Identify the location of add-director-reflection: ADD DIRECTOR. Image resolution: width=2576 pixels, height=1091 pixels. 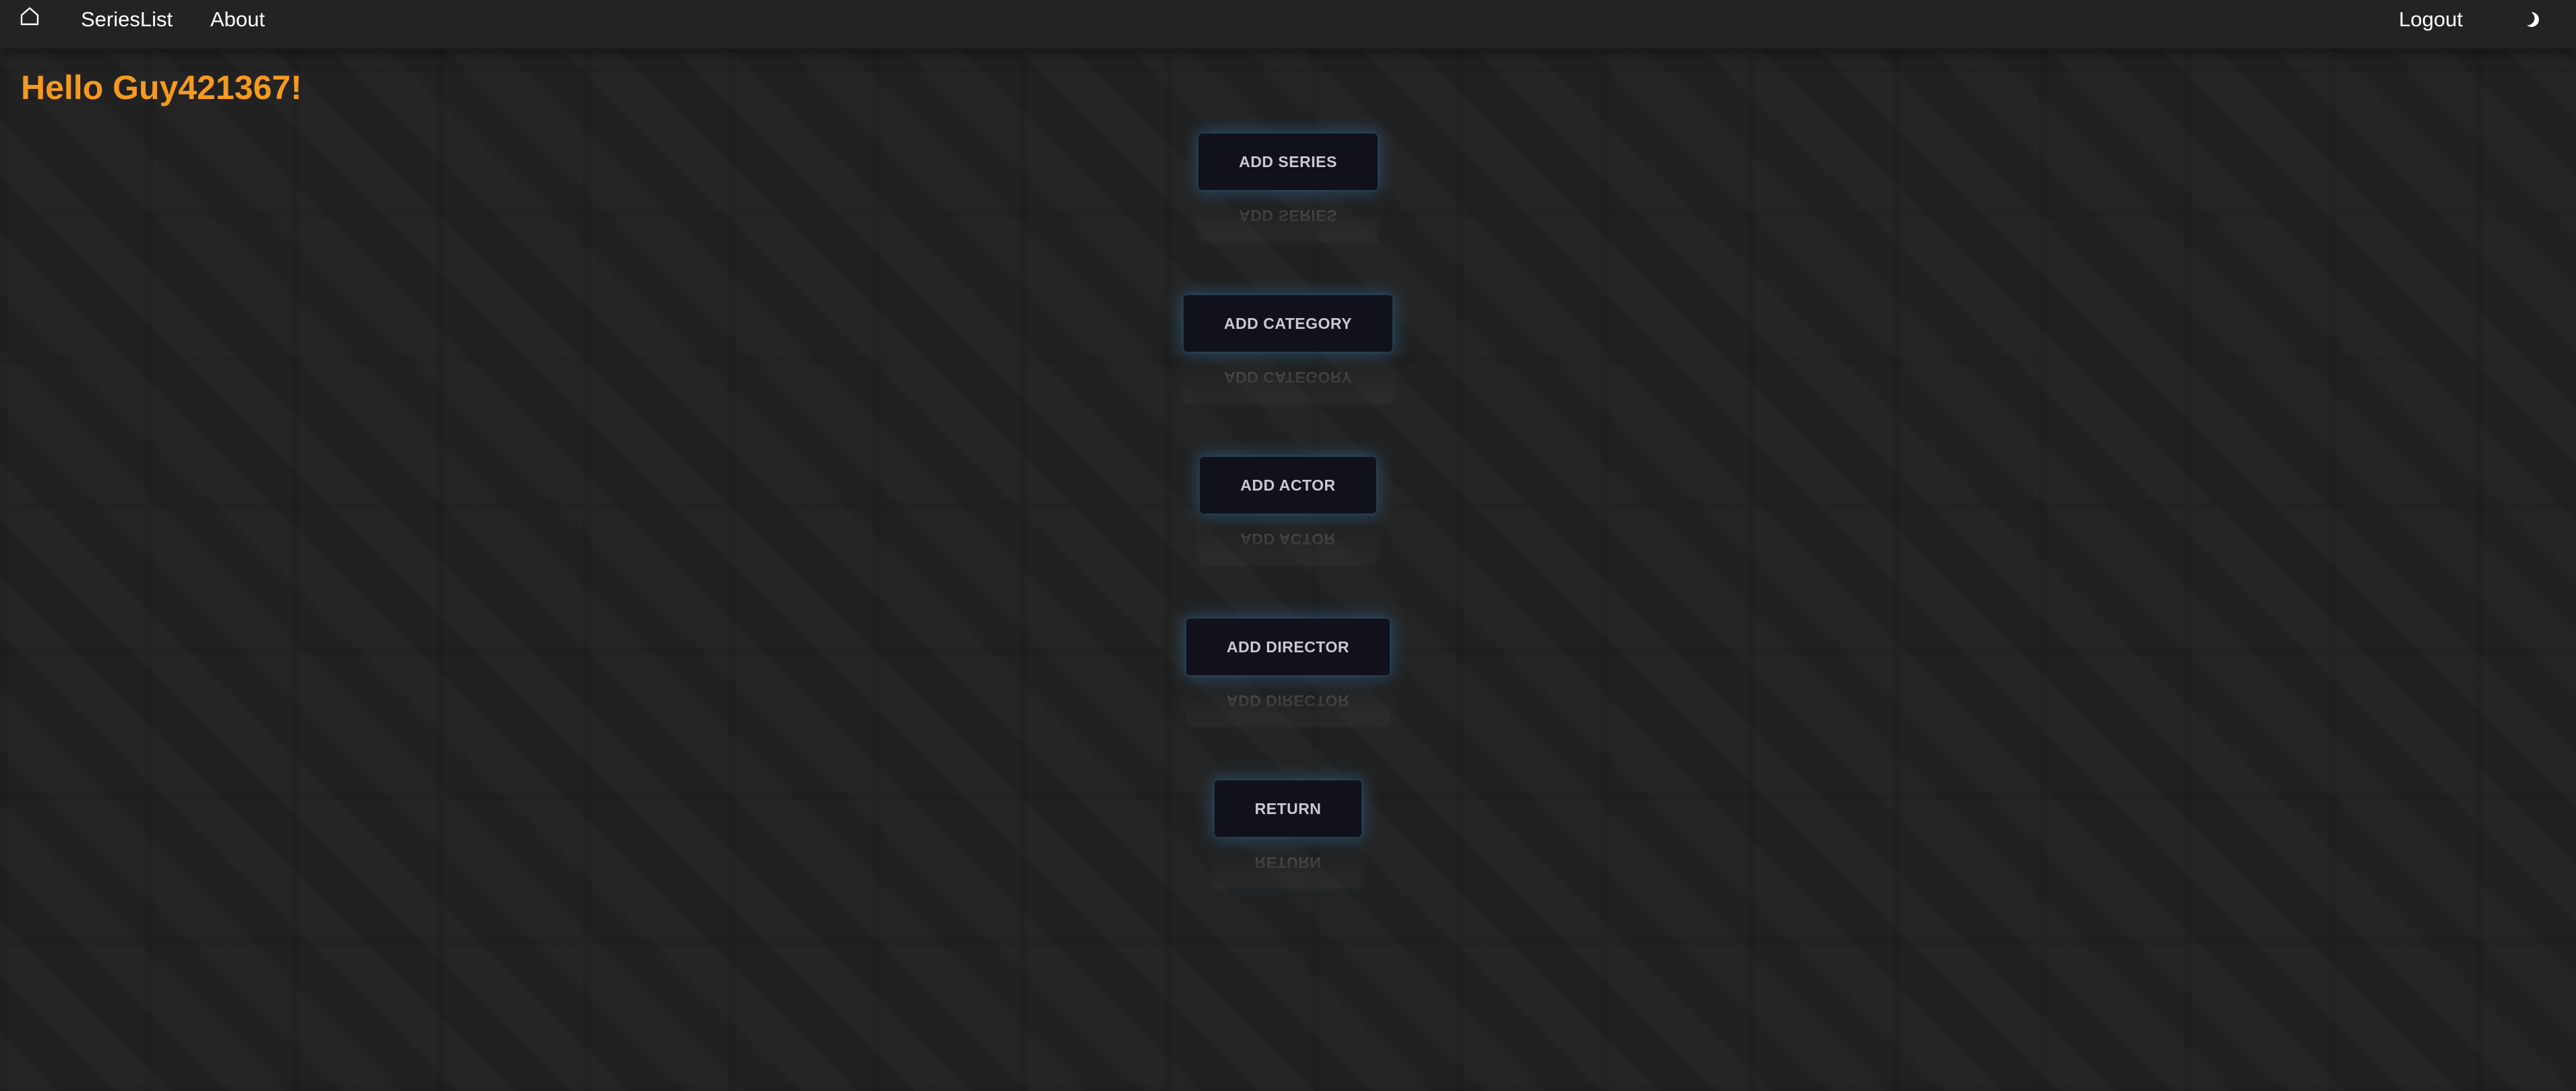
(1288, 706).